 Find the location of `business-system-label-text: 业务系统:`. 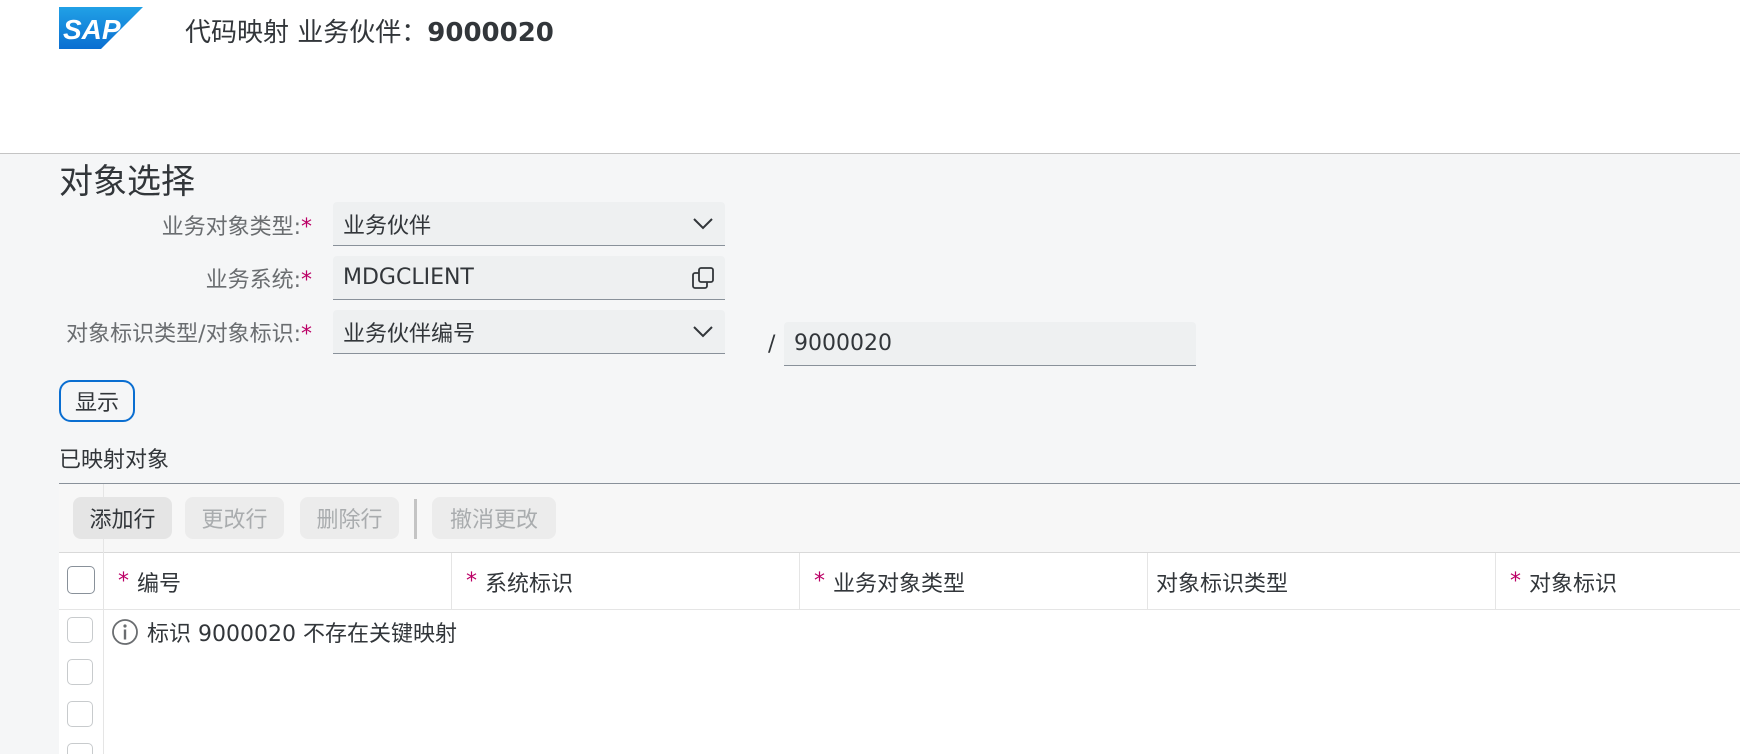

business-system-label-text: 业务系统: is located at coordinates (253, 280).